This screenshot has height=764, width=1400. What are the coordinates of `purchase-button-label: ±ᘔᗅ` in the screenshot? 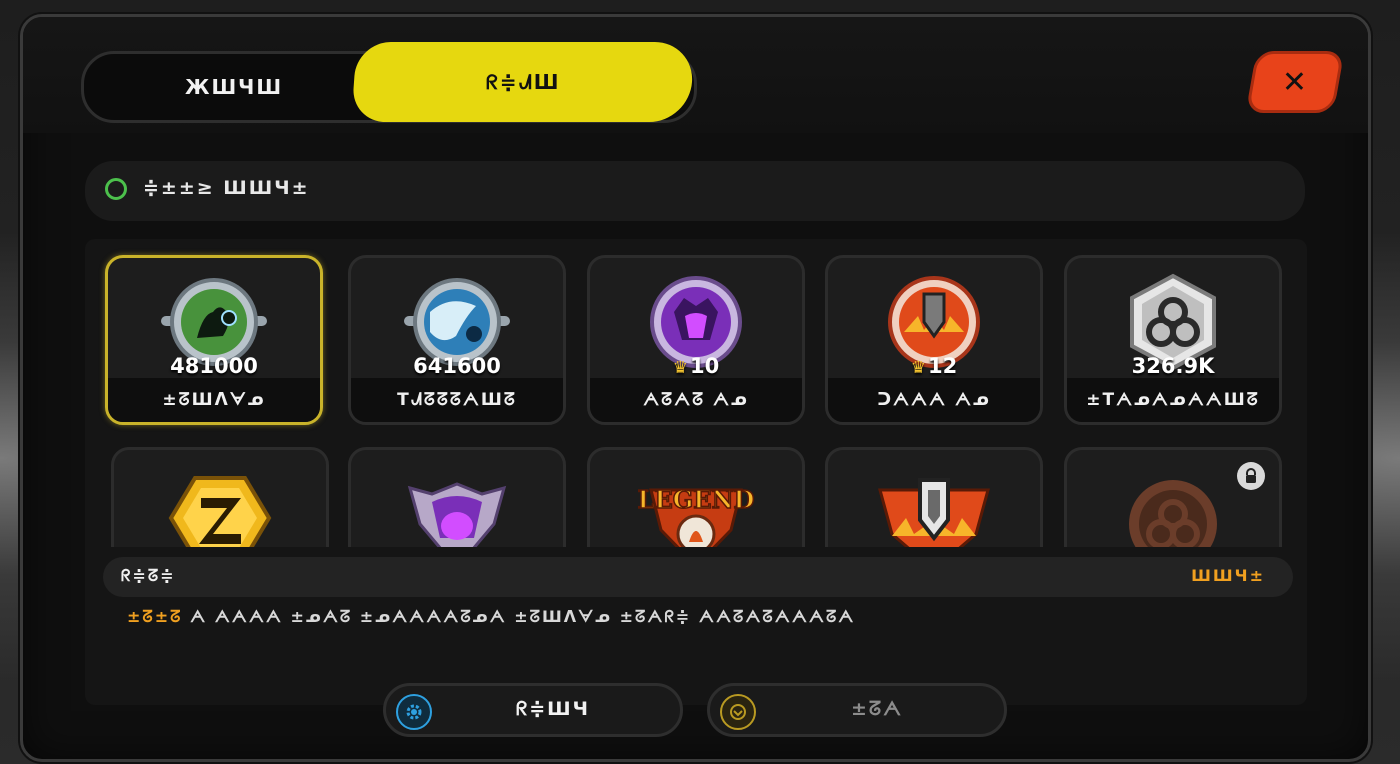 It's located at (877, 709).